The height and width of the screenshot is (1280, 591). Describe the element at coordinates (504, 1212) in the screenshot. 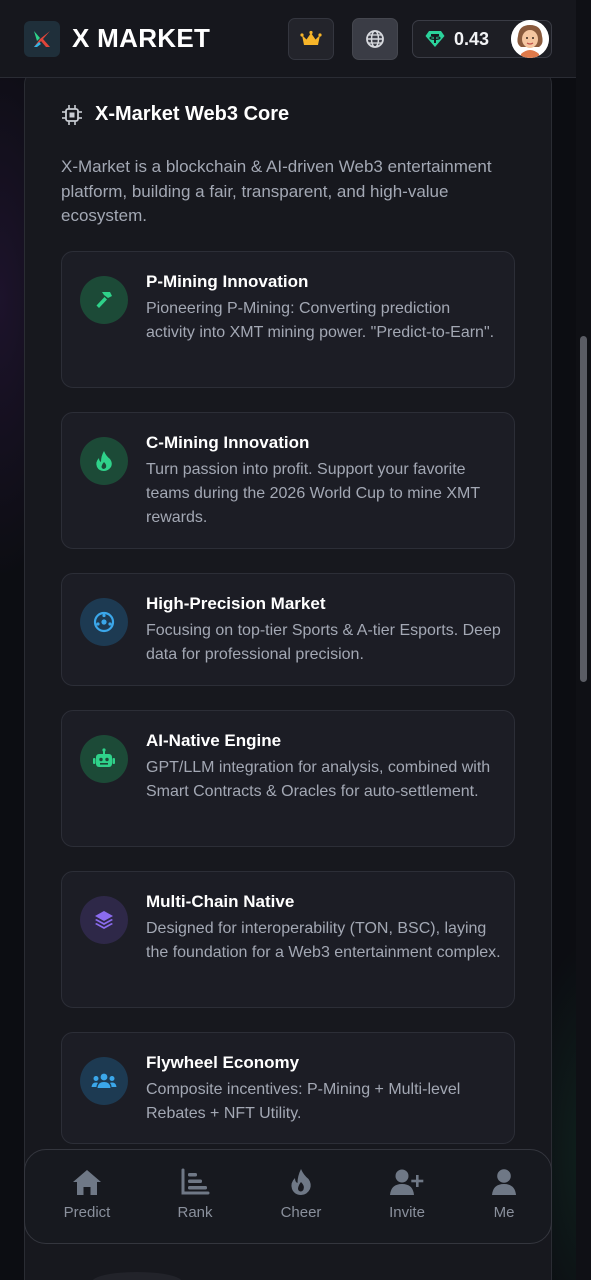

I see `nav-label: Me` at that location.